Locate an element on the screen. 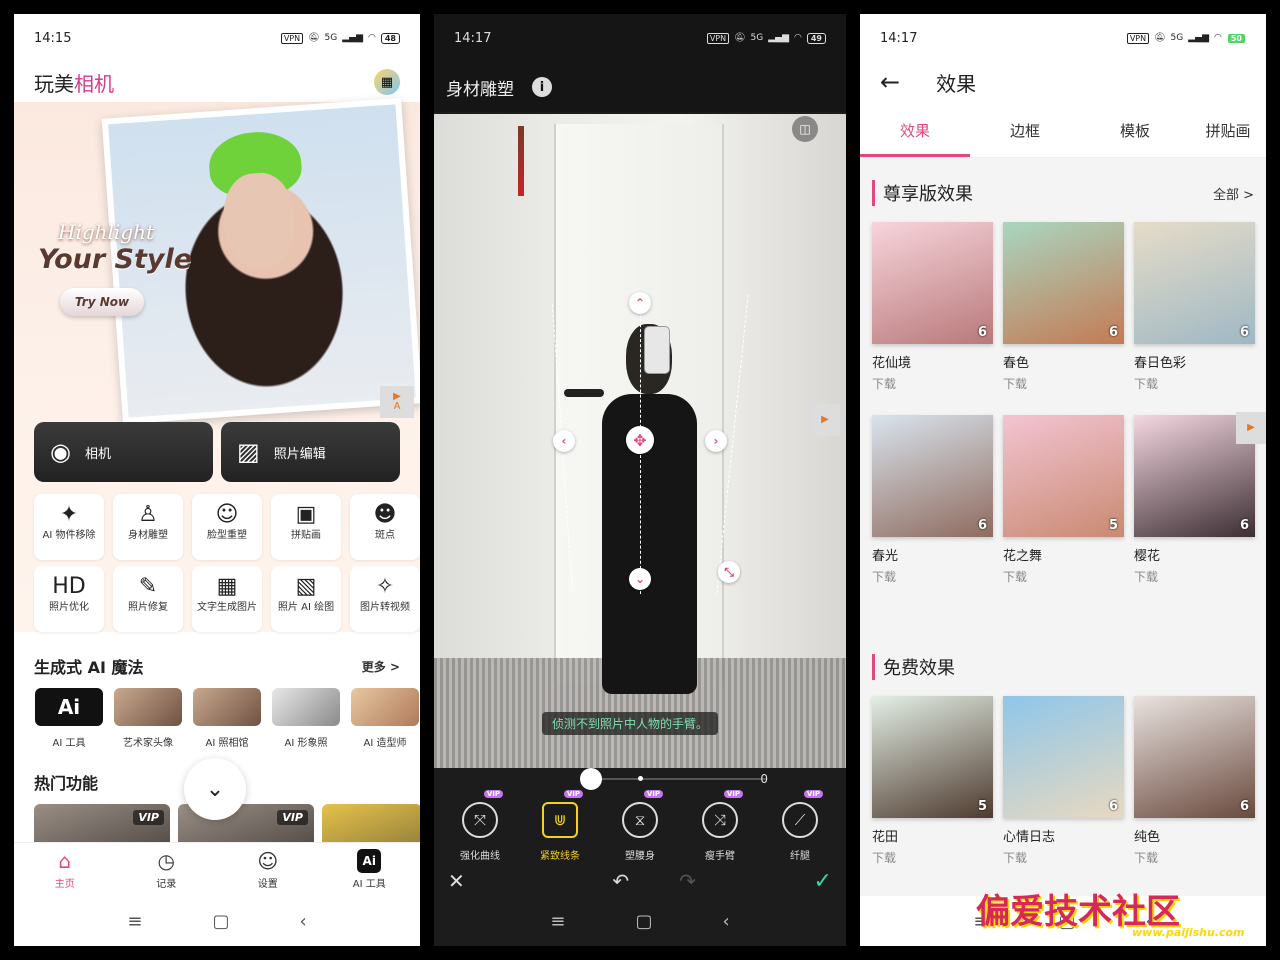 The image size is (1280, 960). tool-photo-repair: ✎ 照片修复 is located at coordinates (148, 599).